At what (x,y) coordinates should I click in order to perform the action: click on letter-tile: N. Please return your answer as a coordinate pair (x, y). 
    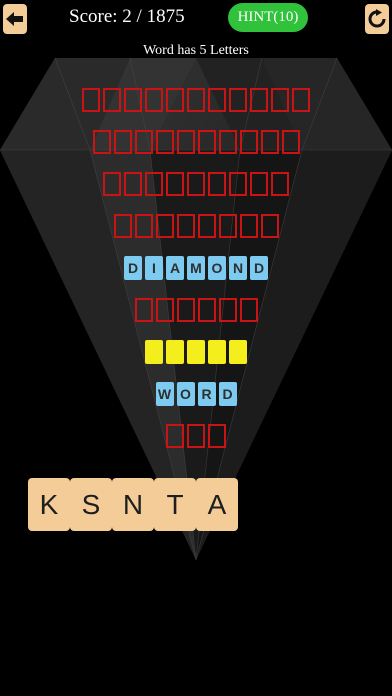
    Looking at the image, I should click on (133, 504).